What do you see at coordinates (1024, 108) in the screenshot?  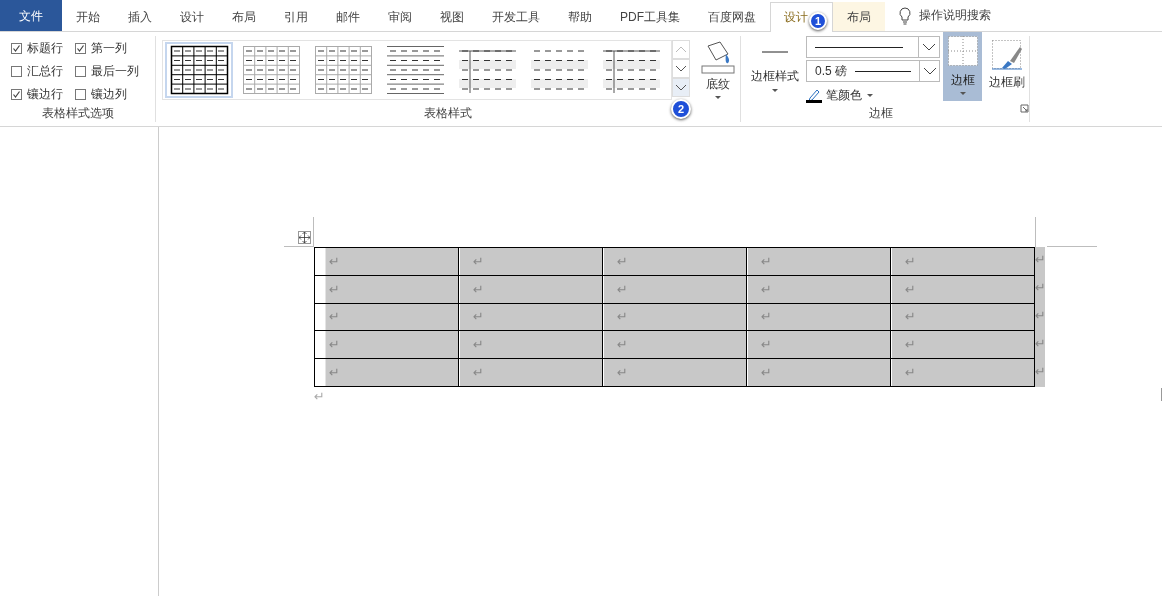 I see `dialog-launcher-icon` at bounding box center [1024, 108].